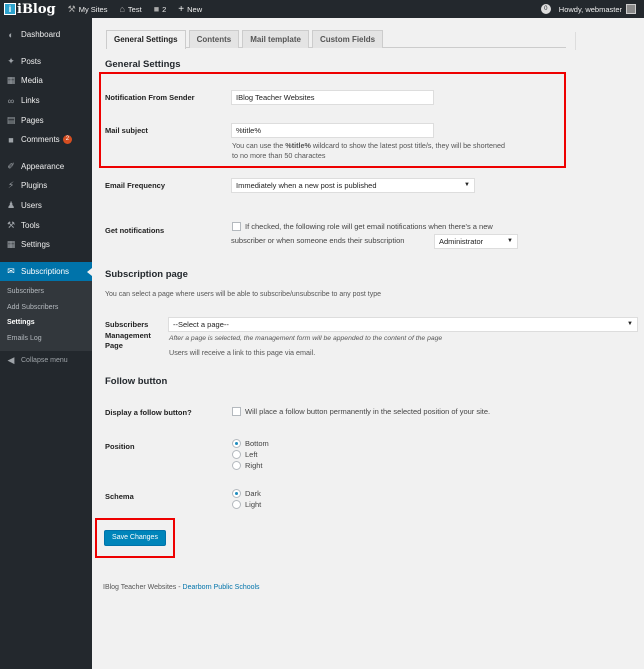 This screenshot has height=669, width=644. Describe the element at coordinates (257, 443) in the screenshot. I see `position-bottom-label: Bottom` at that location.